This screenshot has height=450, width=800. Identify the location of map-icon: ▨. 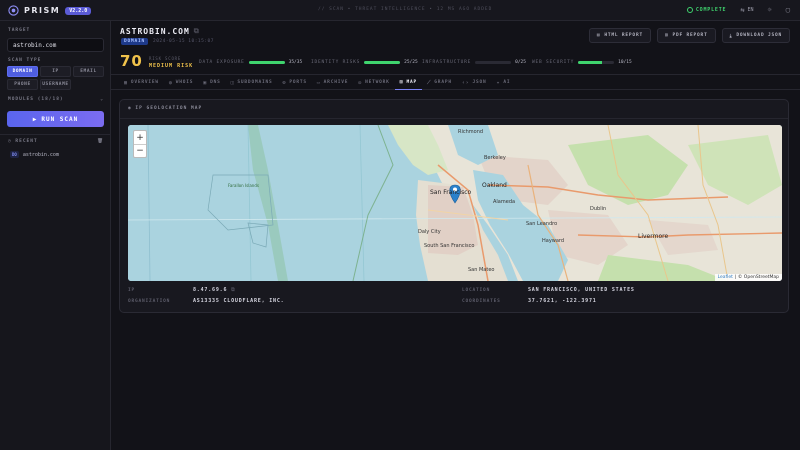
(401, 82).